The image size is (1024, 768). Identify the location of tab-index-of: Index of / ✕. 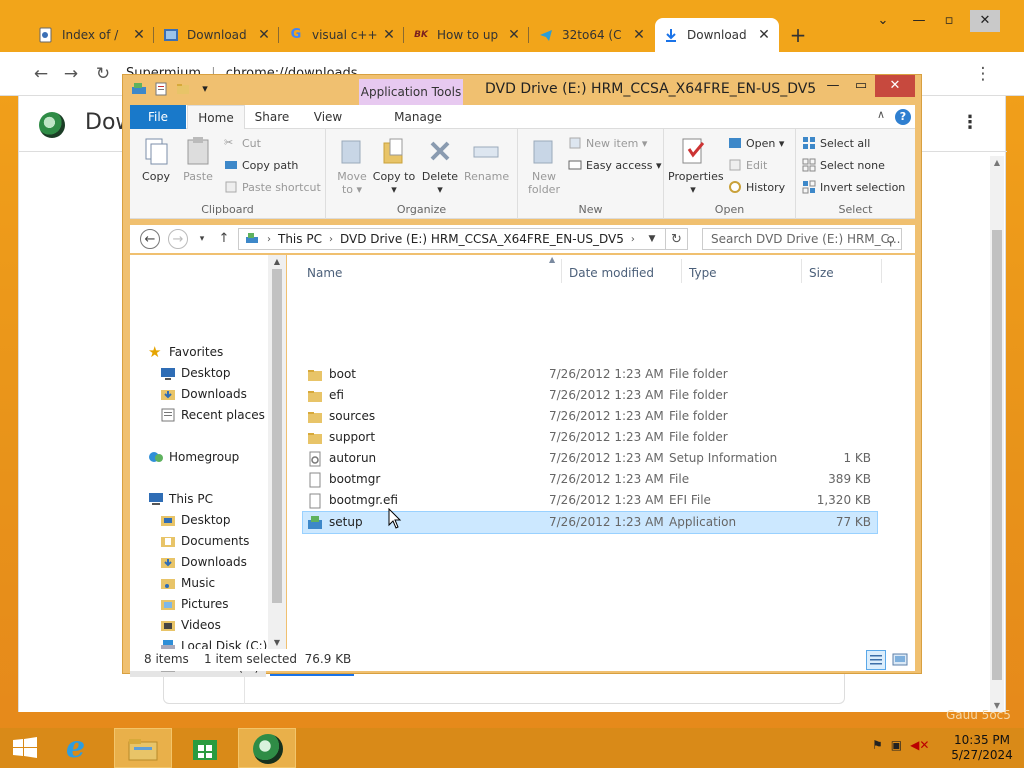
(92, 35).